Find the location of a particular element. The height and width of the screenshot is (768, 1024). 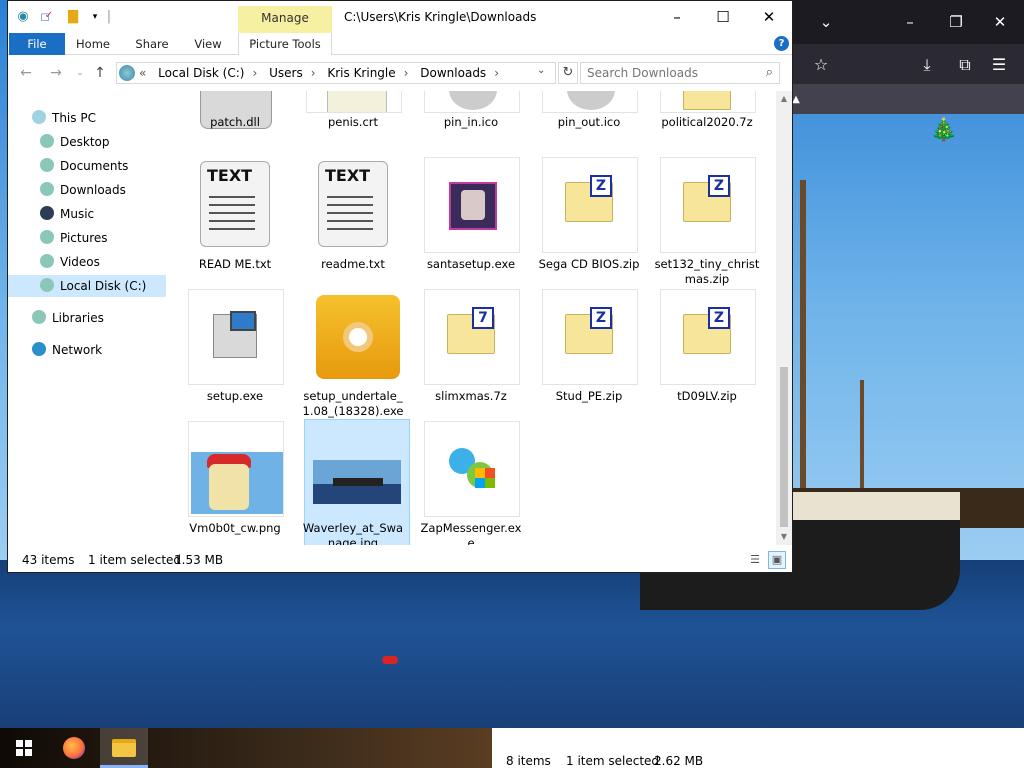

bg-selection-count: 1 item selected is located at coordinates (613, 761).